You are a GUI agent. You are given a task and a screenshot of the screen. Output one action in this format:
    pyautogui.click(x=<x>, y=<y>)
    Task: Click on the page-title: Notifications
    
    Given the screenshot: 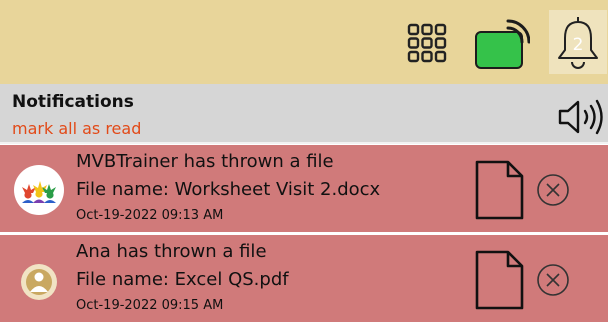 What is the action you would take?
    pyautogui.click(x=73, y=102)
    